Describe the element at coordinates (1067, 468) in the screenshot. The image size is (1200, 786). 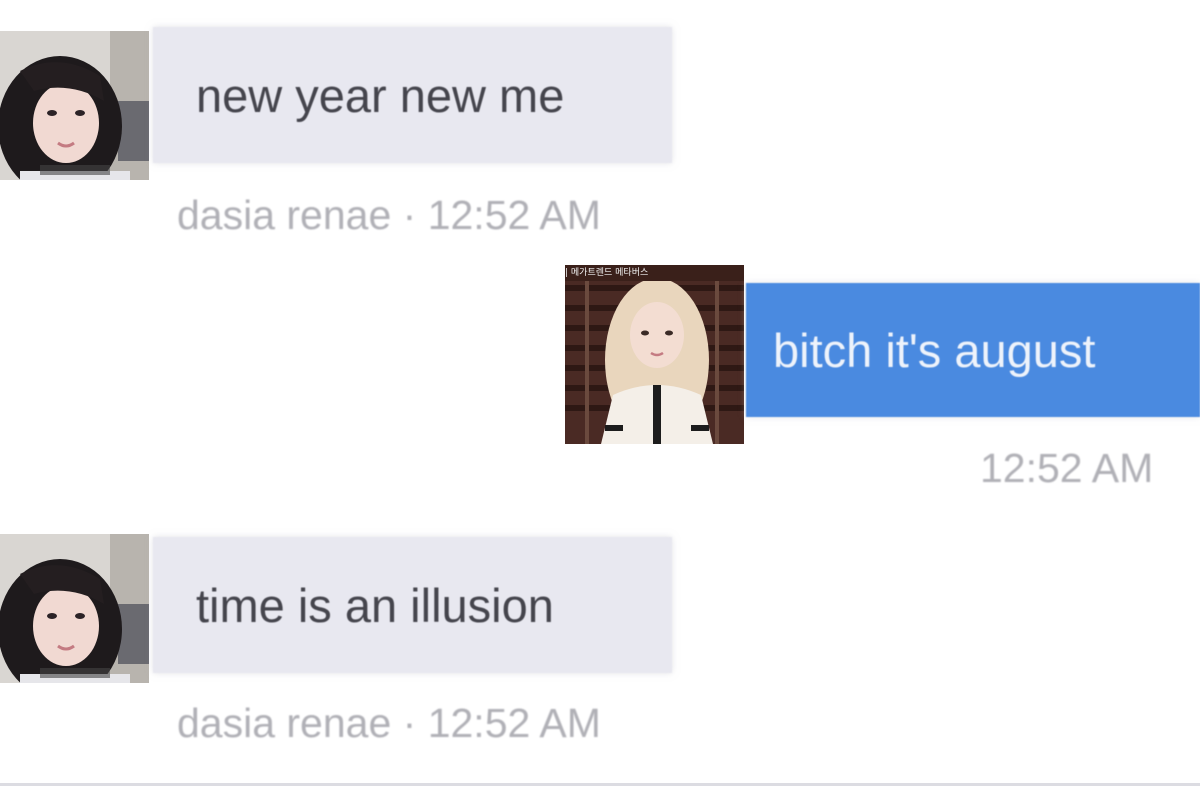
I see `message-meta: 12:52 AM` at that location.